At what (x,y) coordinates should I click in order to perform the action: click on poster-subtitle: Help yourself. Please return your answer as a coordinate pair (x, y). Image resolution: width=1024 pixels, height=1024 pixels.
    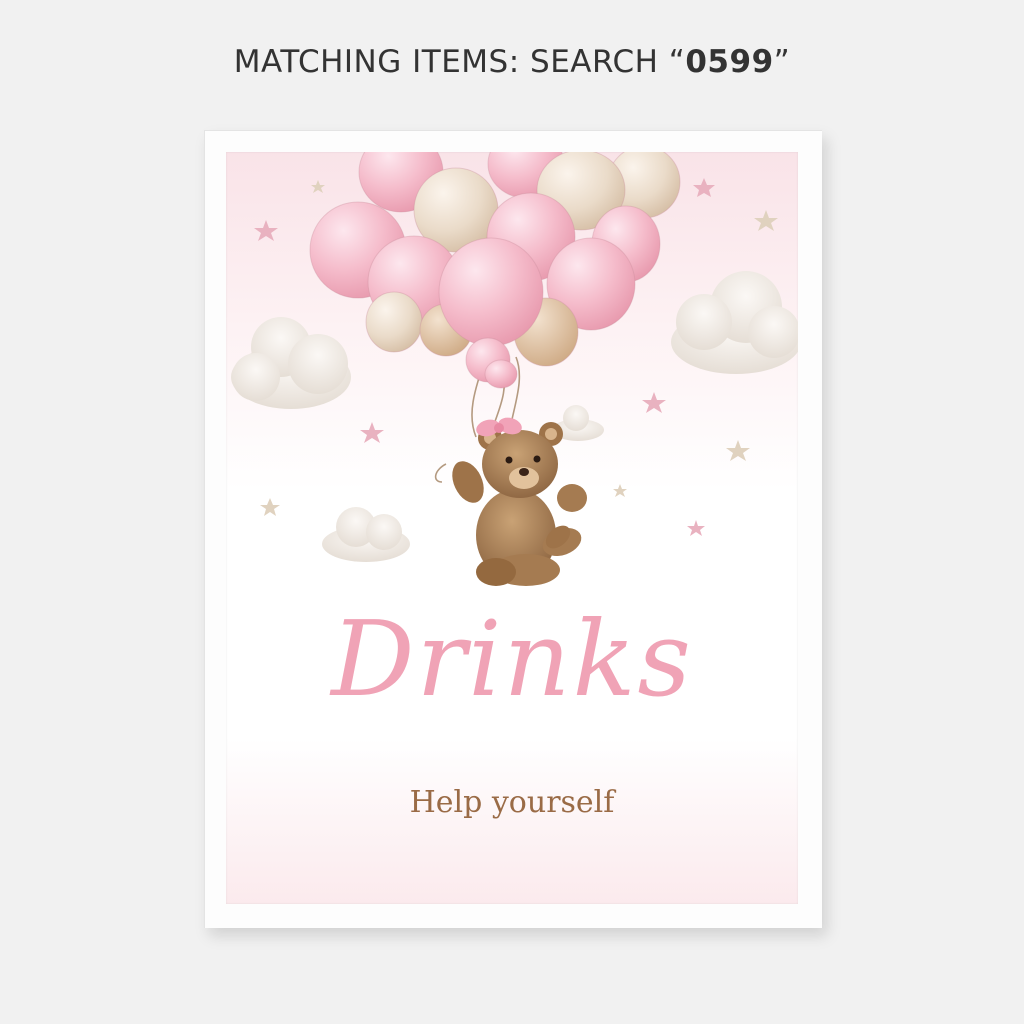
    Looking at the image, I should click on (512, 802).